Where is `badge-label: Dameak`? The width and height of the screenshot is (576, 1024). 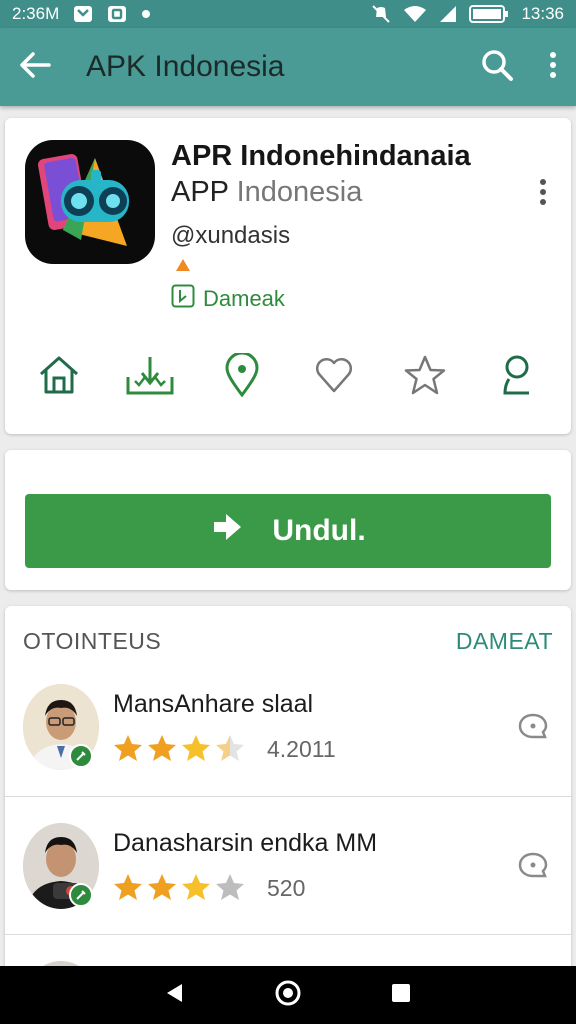 badge-label: Dameak is located at coordinates (244, 298).